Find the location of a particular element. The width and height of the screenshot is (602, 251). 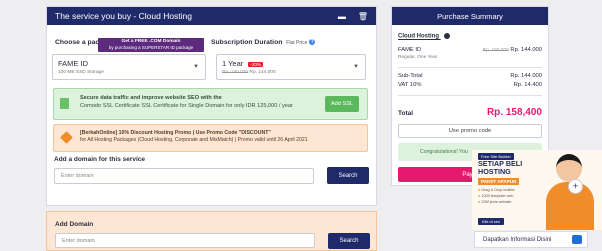

add-domain-search-button: Search is located at coordinates (349, 241).